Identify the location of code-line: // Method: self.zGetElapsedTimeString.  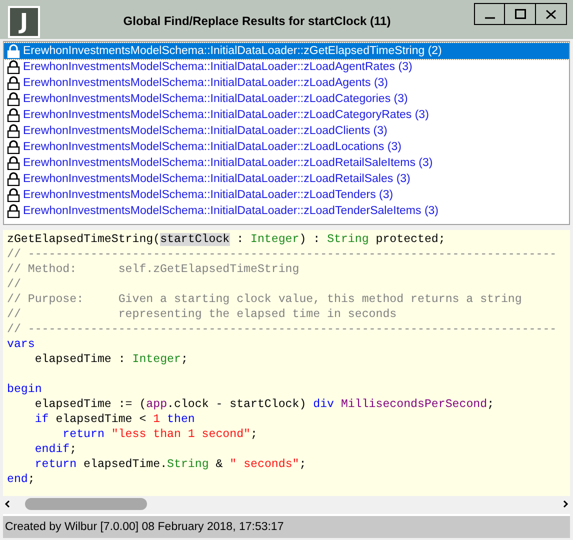
(153, 269).